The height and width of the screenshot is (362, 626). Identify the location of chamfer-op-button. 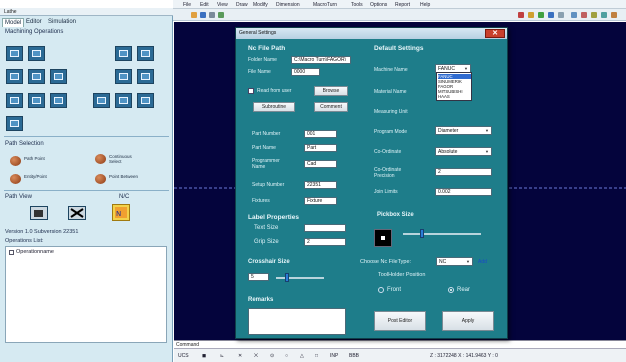
(36, 100).